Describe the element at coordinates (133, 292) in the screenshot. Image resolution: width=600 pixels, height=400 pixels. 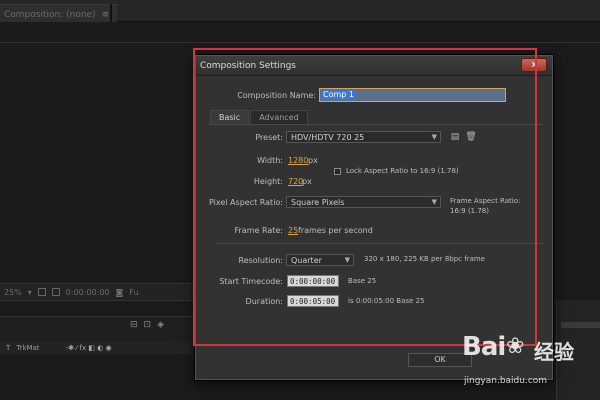
I see `viewer-extra: Fu` at that location.